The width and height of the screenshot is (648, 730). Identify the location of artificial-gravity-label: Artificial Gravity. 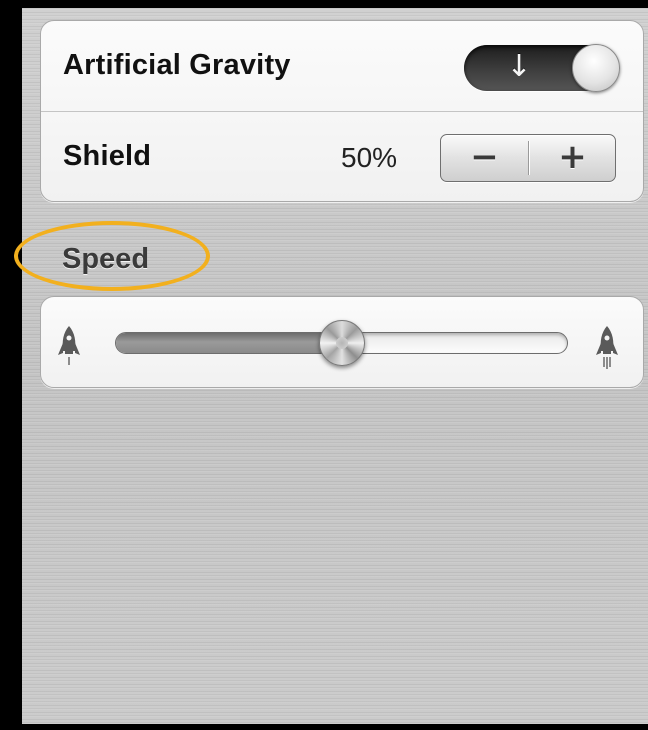
(177, 65).